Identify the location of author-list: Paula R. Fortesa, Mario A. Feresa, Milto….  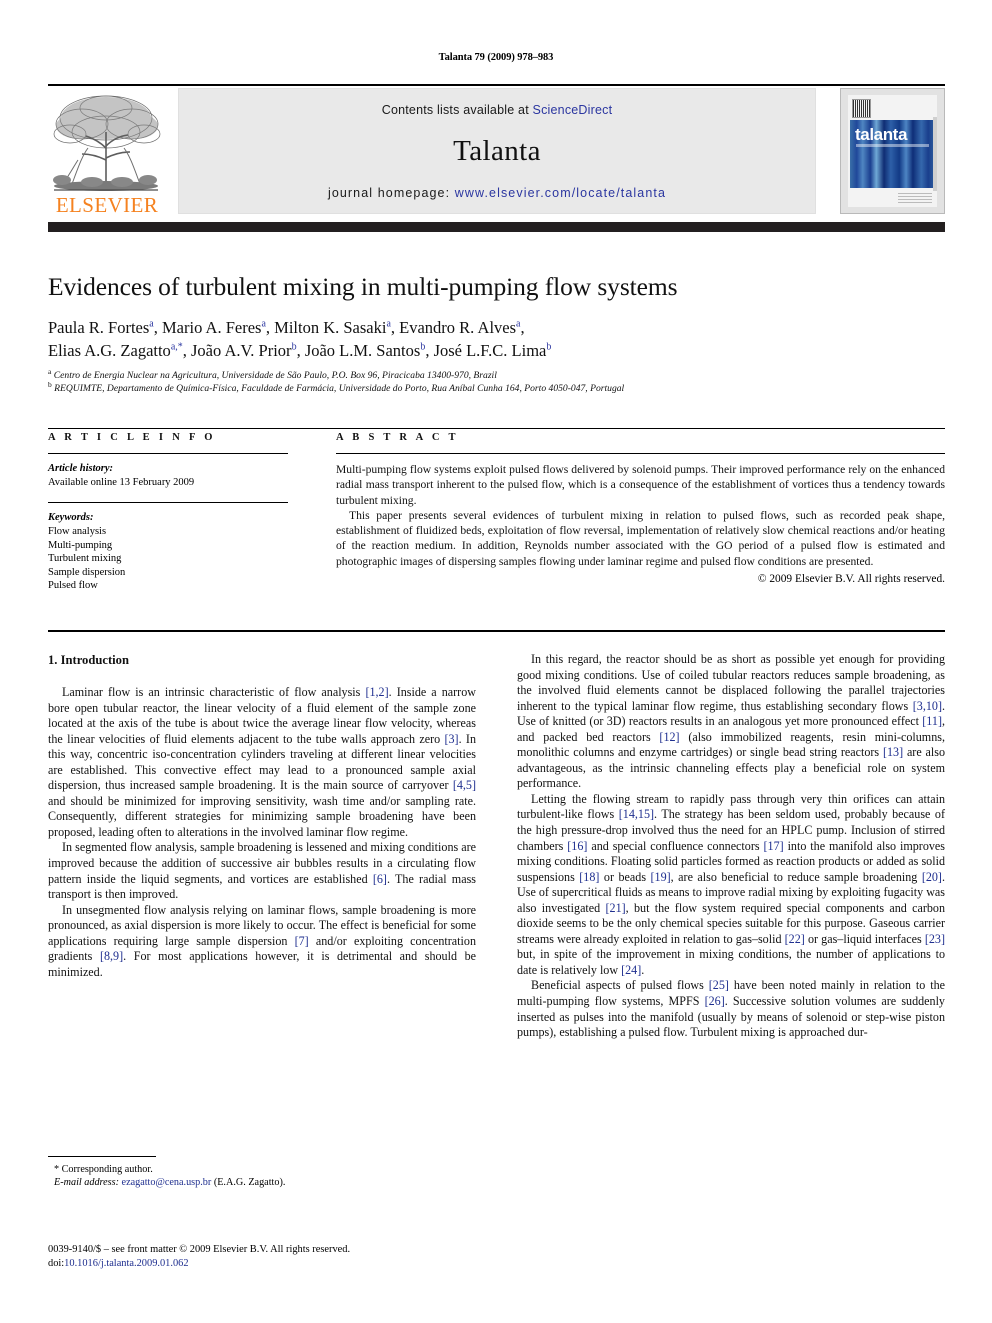
(493, 339).